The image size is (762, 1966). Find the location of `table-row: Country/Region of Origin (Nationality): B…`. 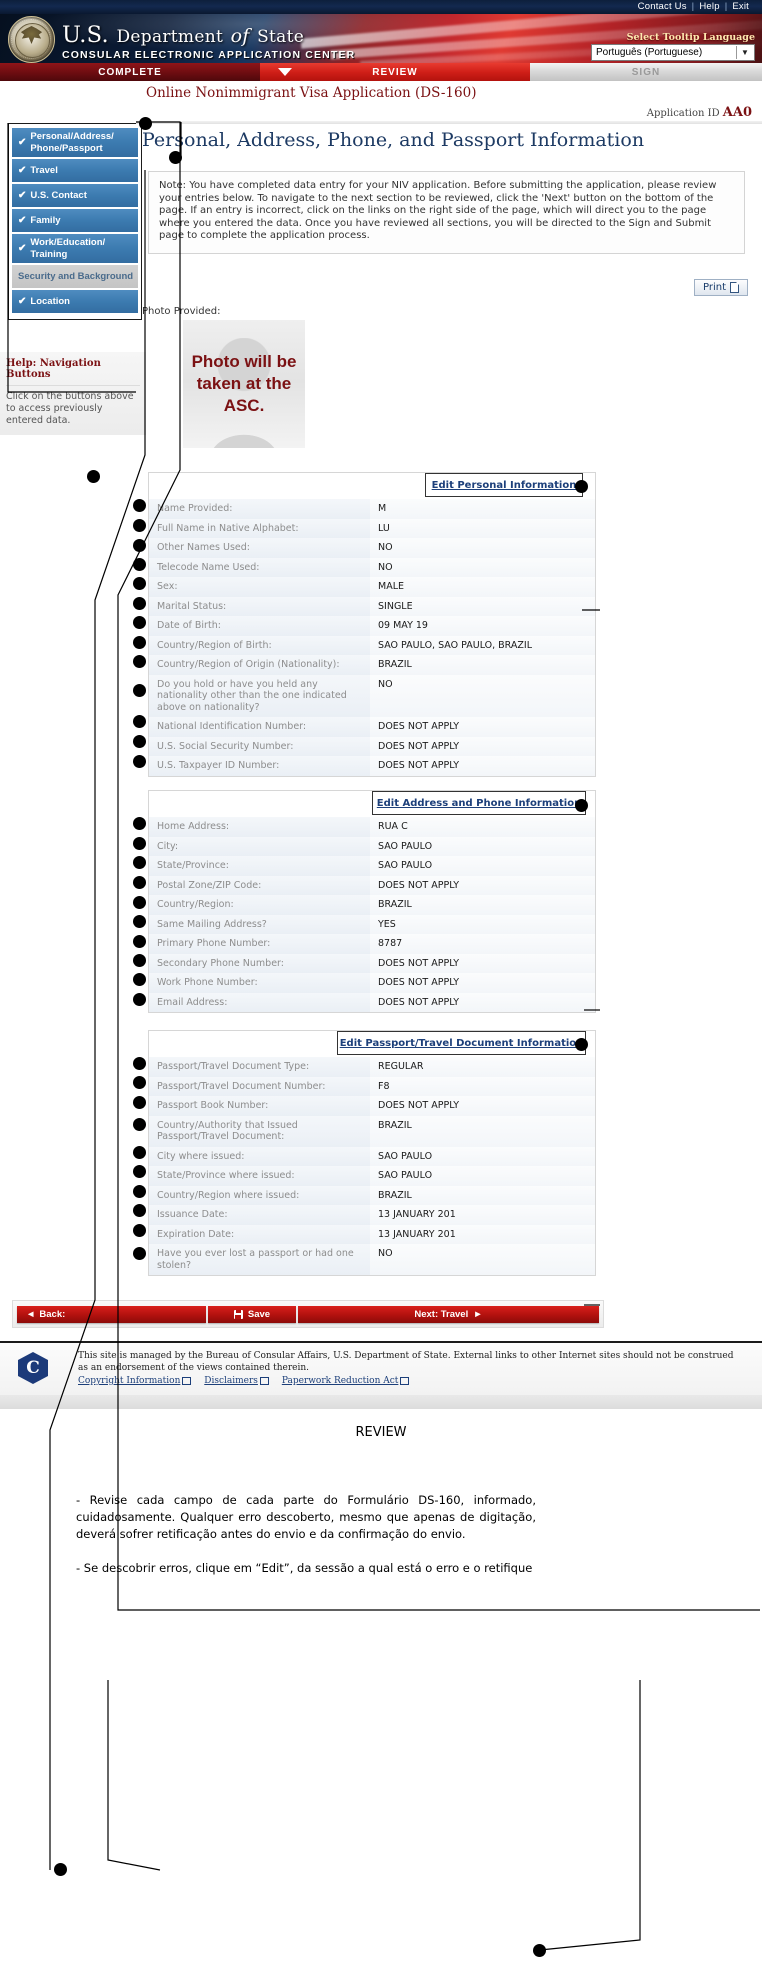

table-row: Country/Region of Origin (Nationality): B… is located at coordinates (372, 665).